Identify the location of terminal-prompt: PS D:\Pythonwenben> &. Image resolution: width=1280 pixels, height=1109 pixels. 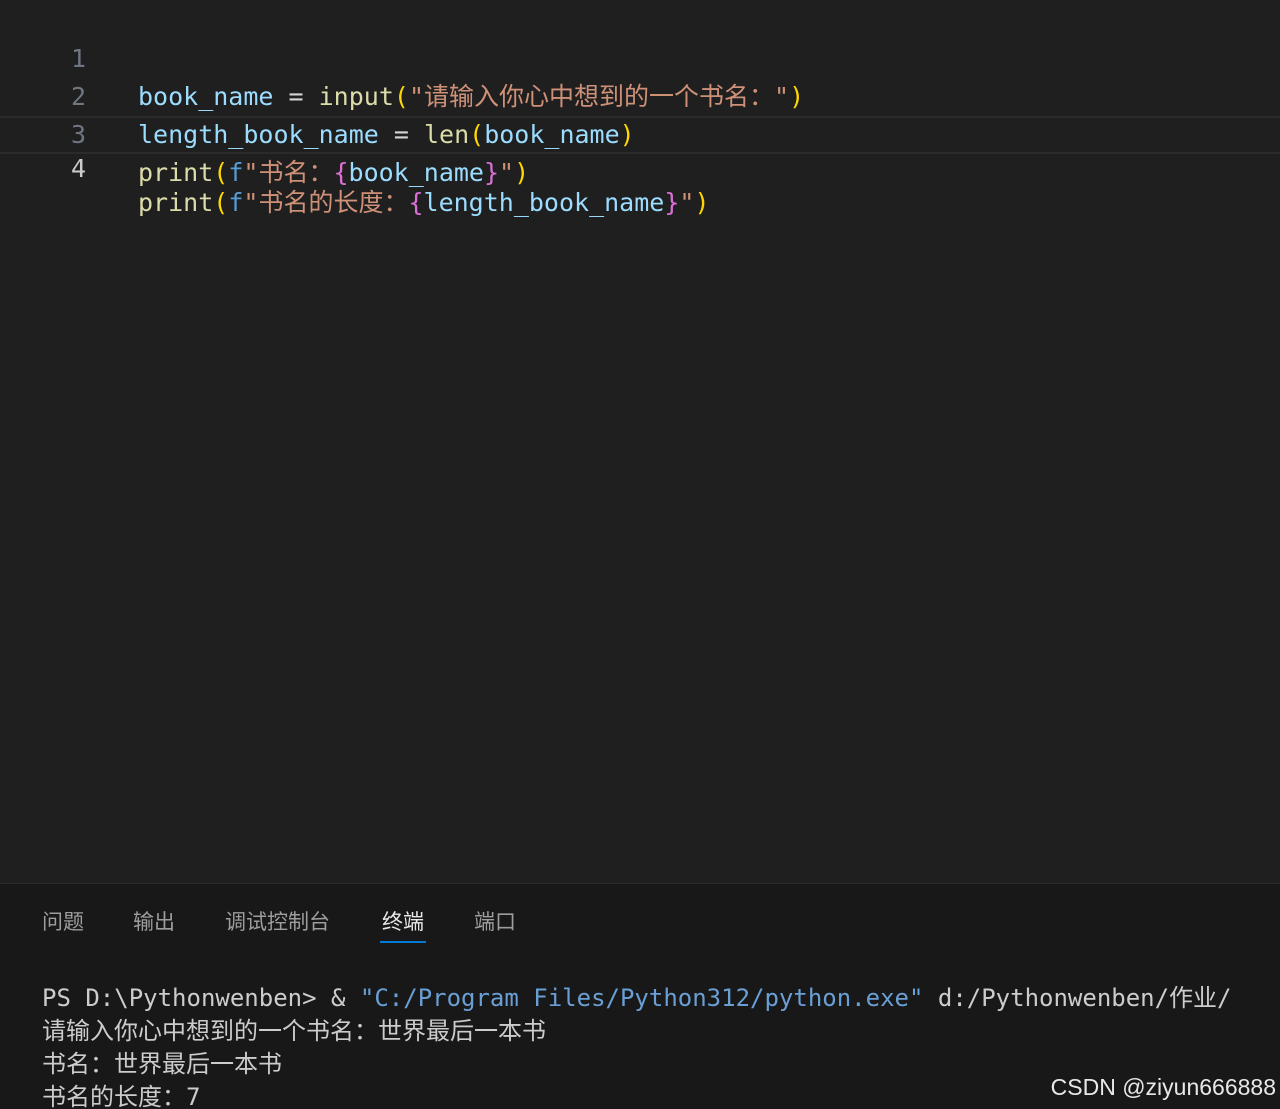
(201, 998).